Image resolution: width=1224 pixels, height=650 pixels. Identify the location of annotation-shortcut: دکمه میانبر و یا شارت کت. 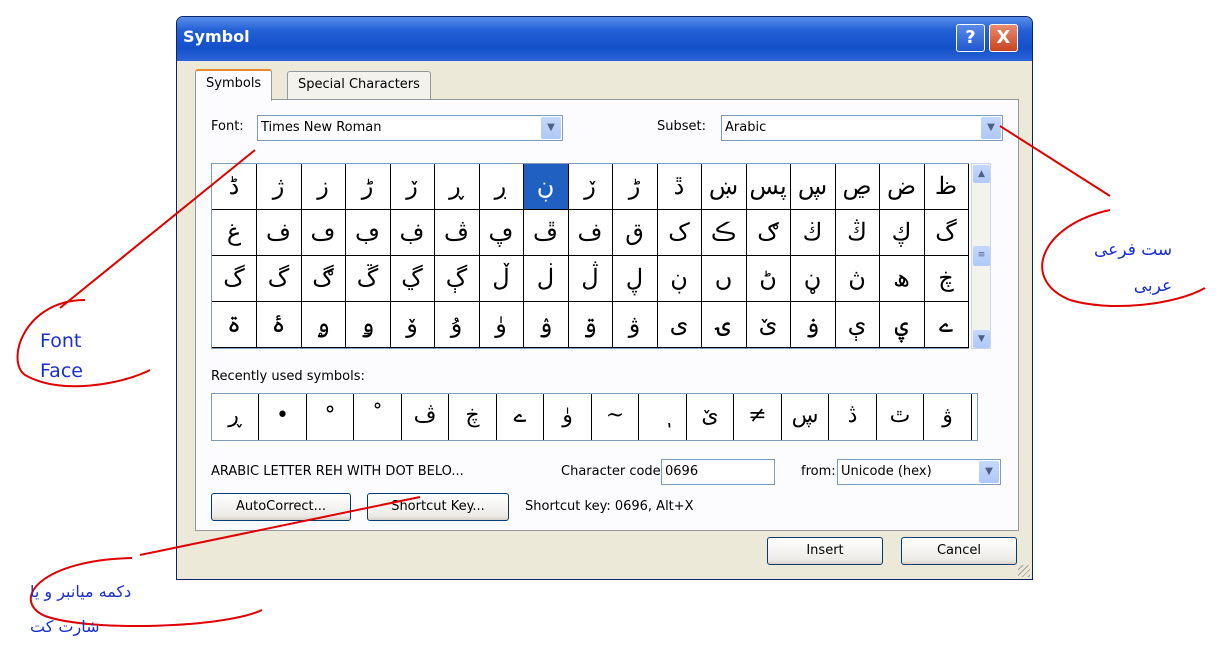
(80, 609).